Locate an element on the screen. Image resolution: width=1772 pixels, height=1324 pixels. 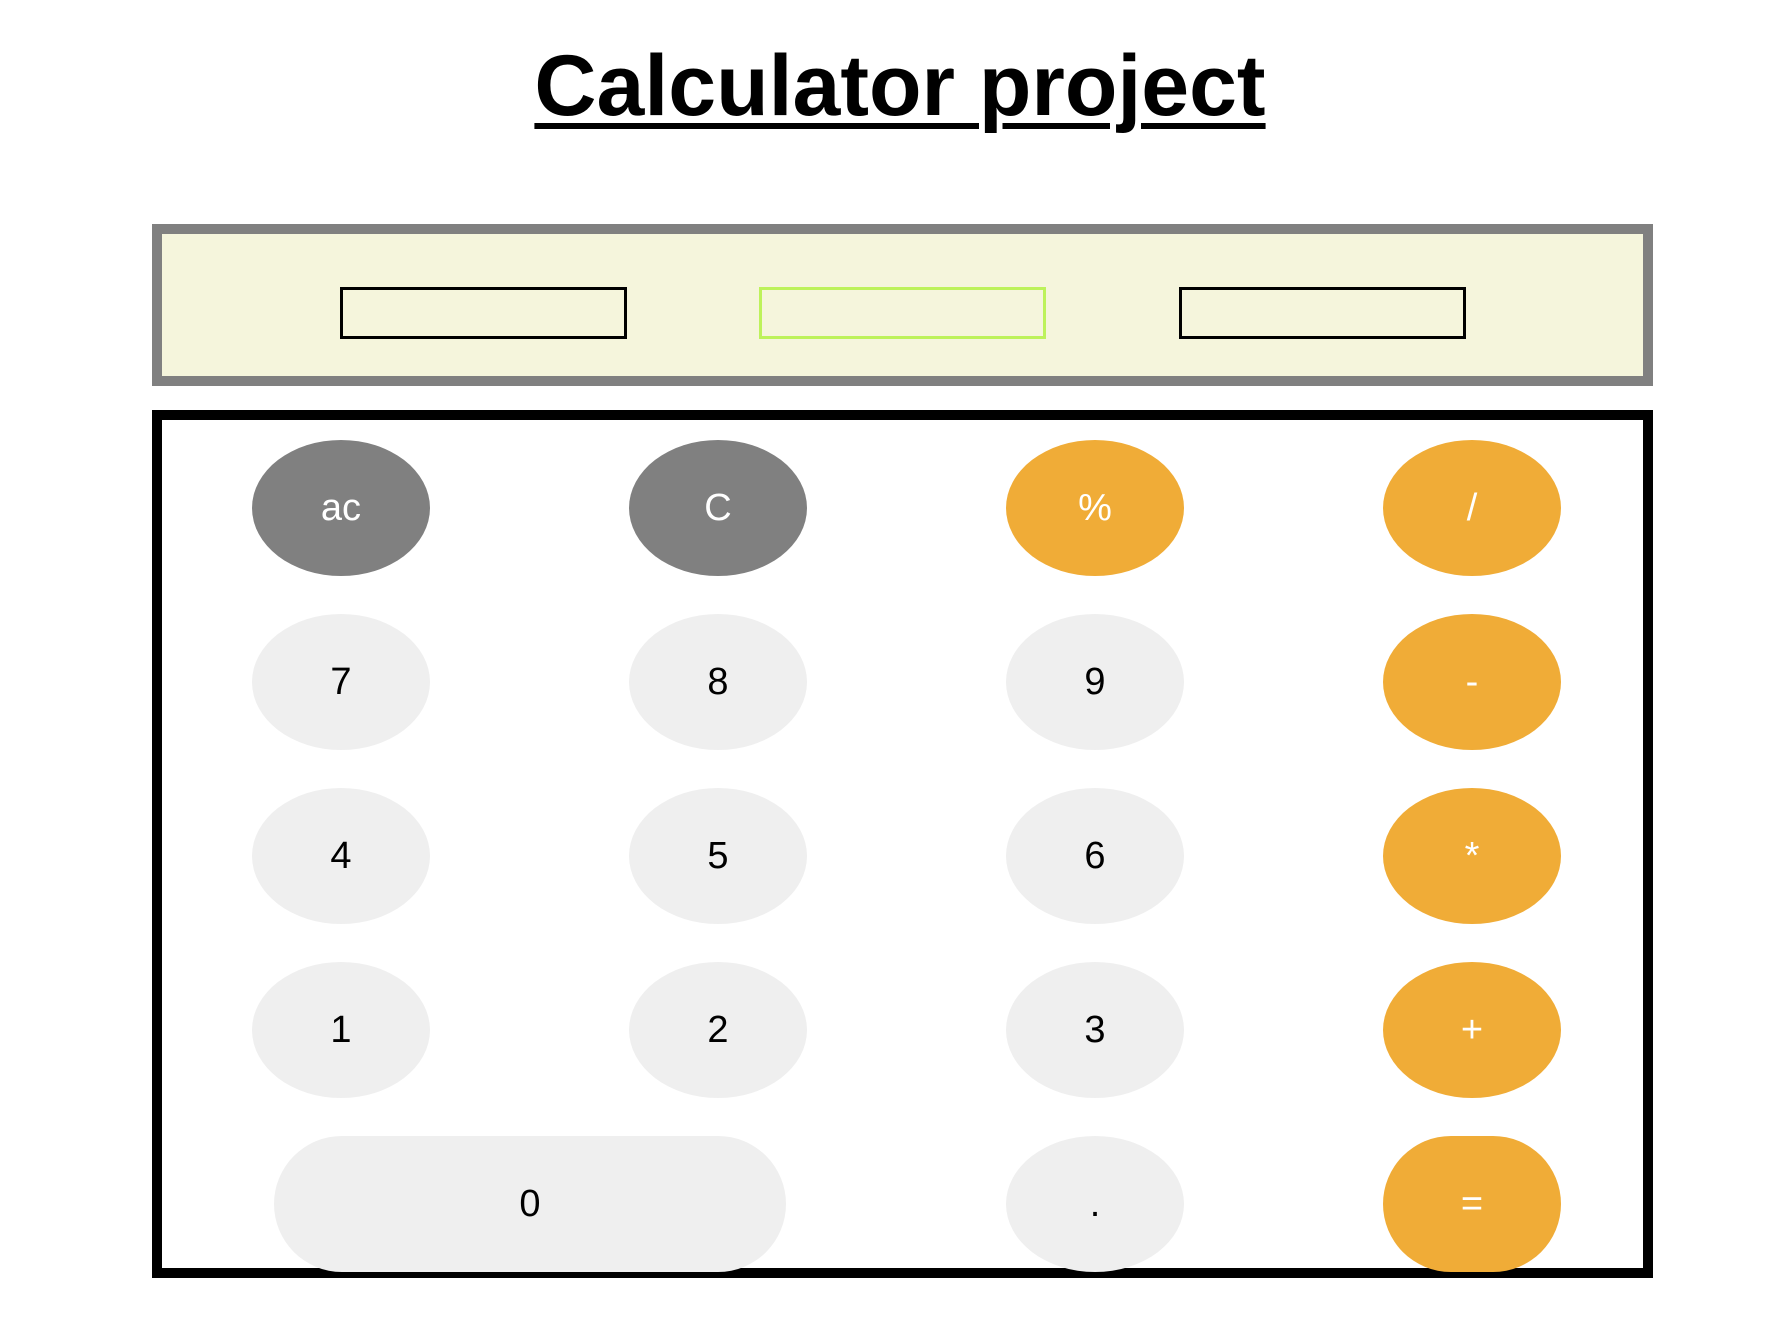
add-button: + is located at coordinates (1472, 1030).